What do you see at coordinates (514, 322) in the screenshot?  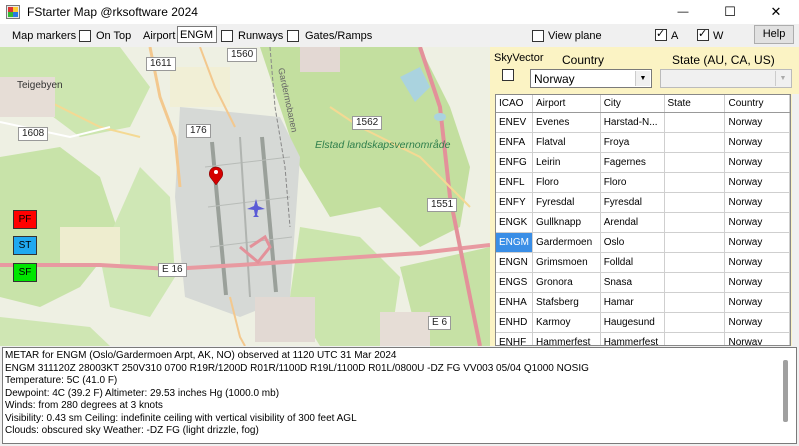 I see `cell-icao: ENHD` at bounding box center [514, 322].